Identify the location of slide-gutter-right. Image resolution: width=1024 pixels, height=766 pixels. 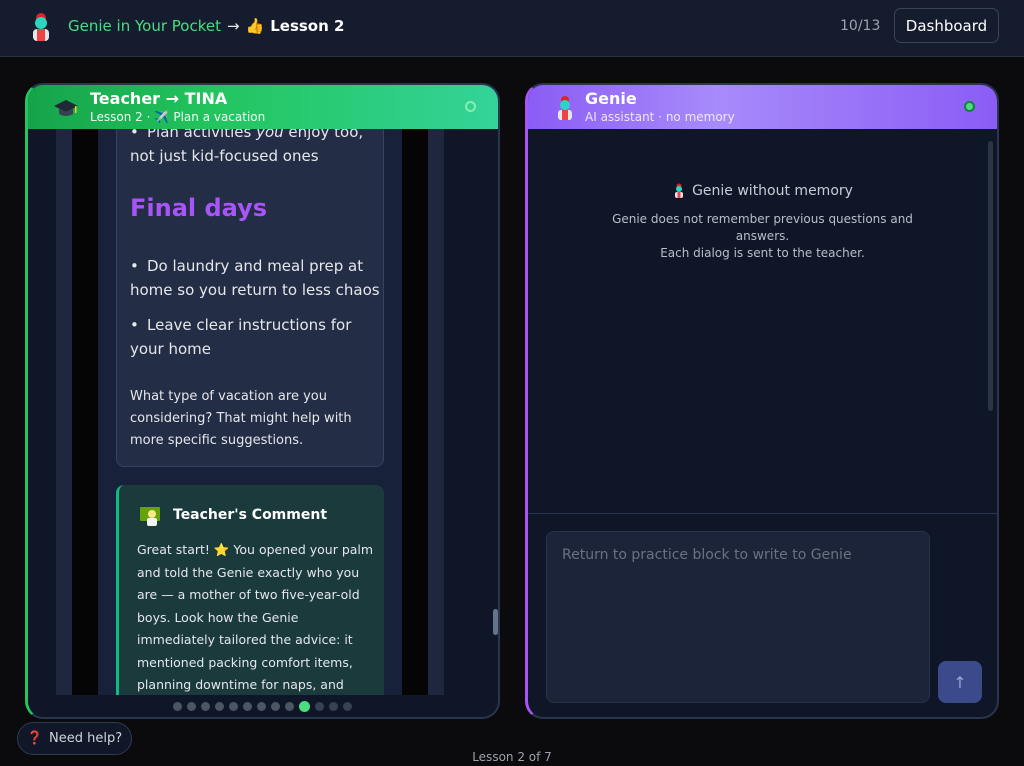
(415, 412).